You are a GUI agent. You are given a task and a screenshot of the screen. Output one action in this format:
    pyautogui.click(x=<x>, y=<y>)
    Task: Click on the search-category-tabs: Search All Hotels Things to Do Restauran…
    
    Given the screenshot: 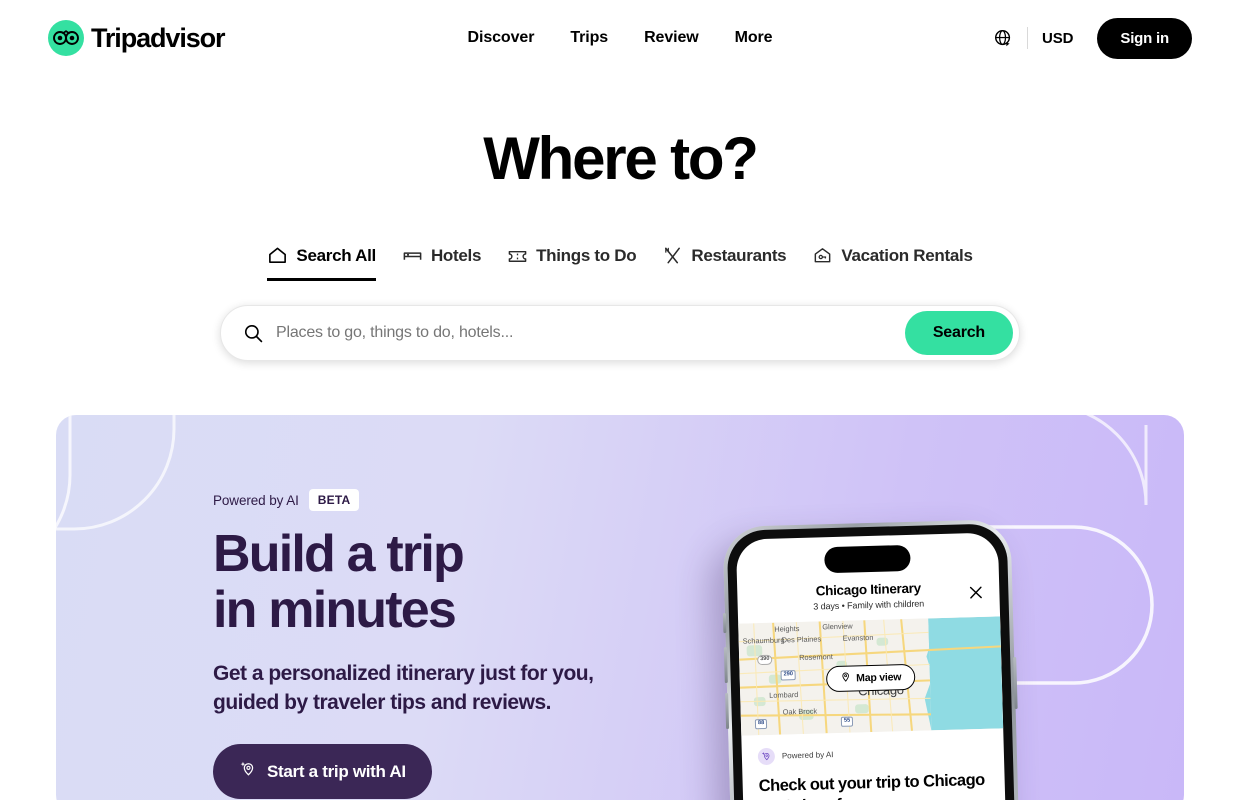 What is the action you would take?
    pyautogui.click(x=620, y=263)
    